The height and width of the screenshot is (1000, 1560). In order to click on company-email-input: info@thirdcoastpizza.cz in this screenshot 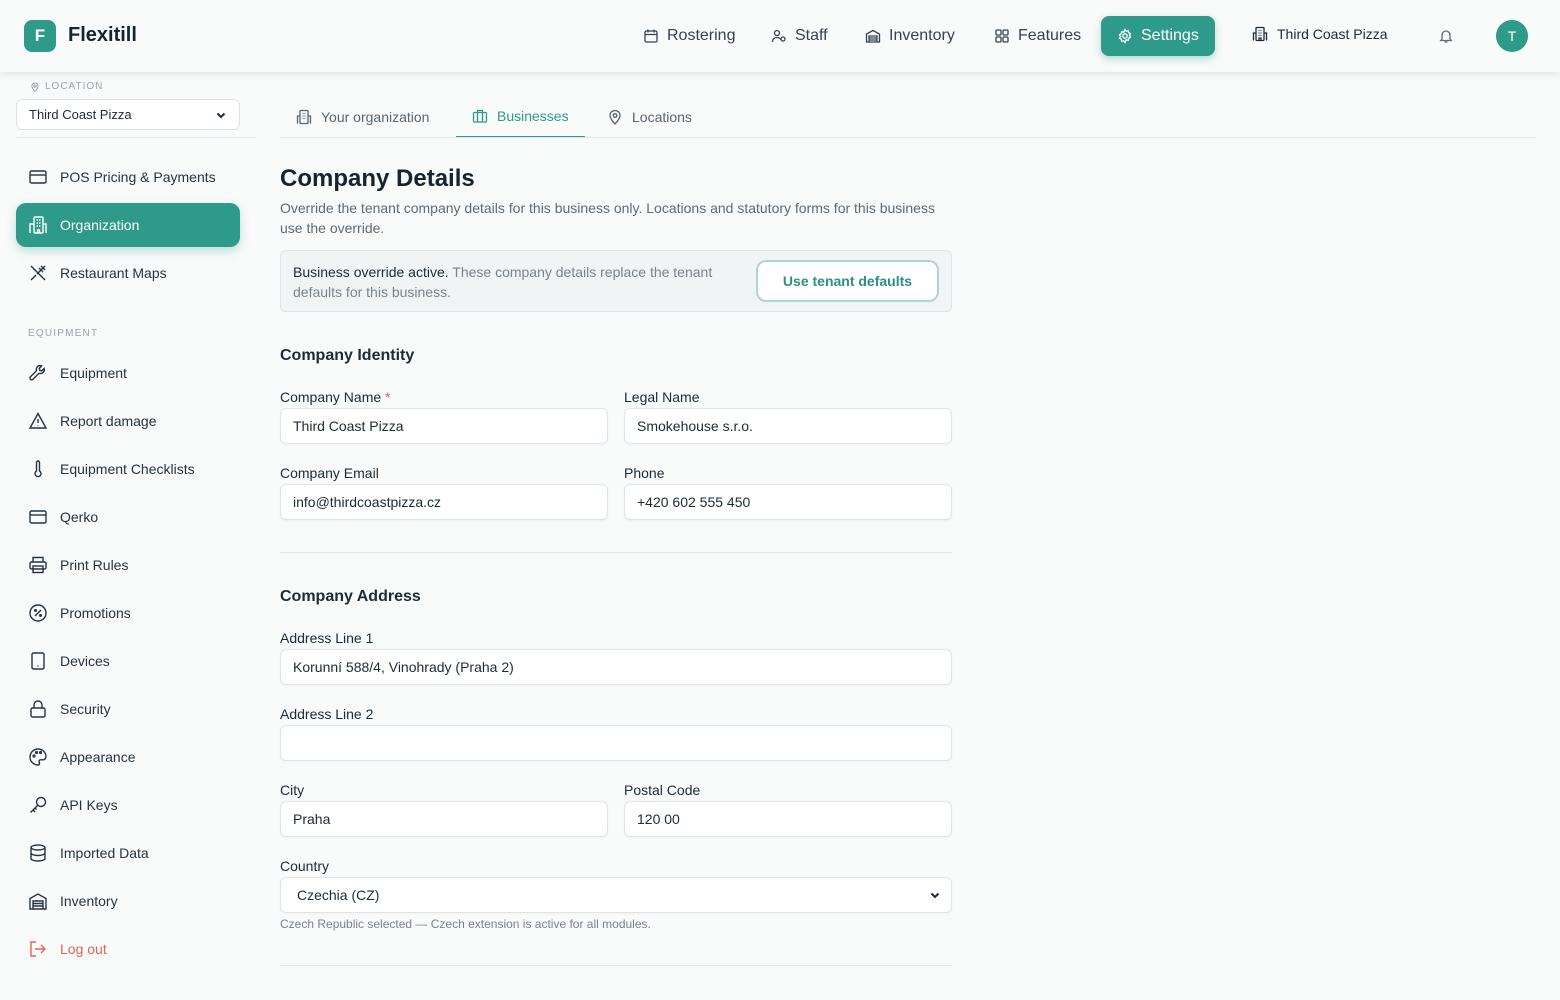, I will do `click(444, 502)`.